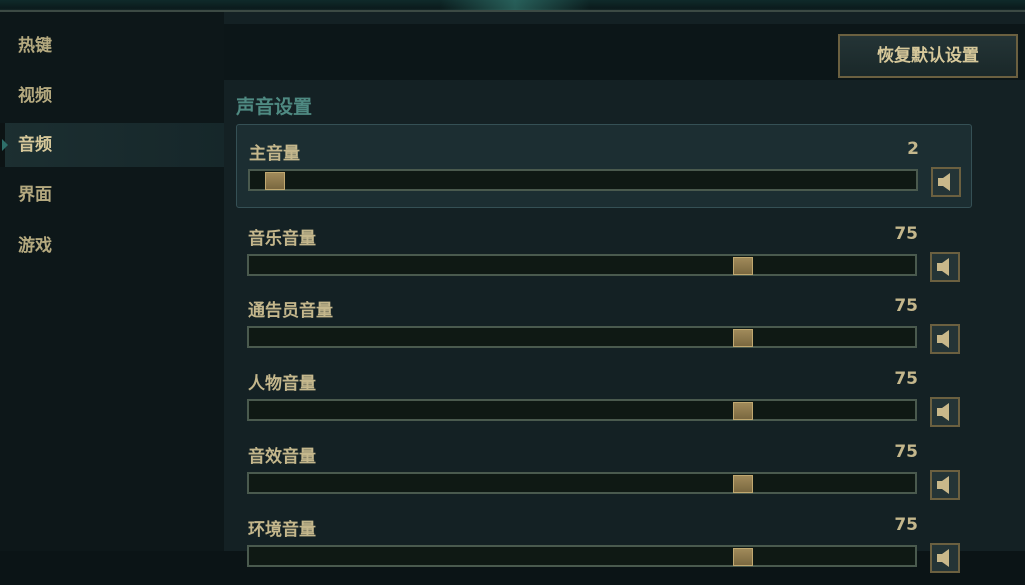  I want to click on sidebar-item-audio: 音频, so click(112, 145).